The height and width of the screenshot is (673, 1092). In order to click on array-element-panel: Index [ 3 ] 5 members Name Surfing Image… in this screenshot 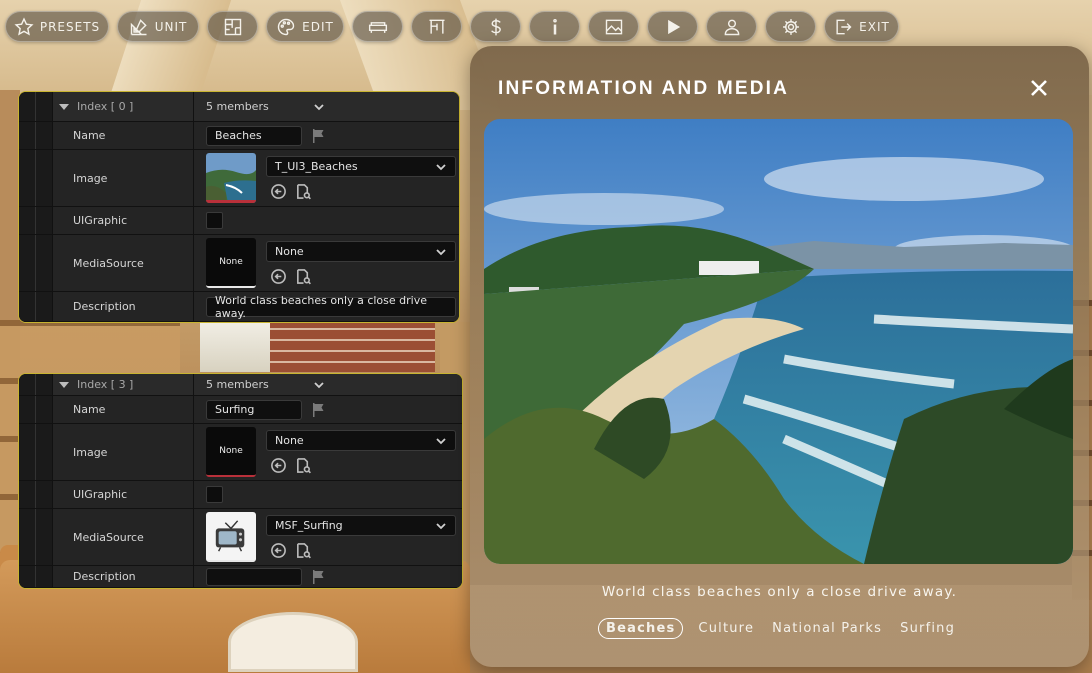, I will do `click(240, 481)`.